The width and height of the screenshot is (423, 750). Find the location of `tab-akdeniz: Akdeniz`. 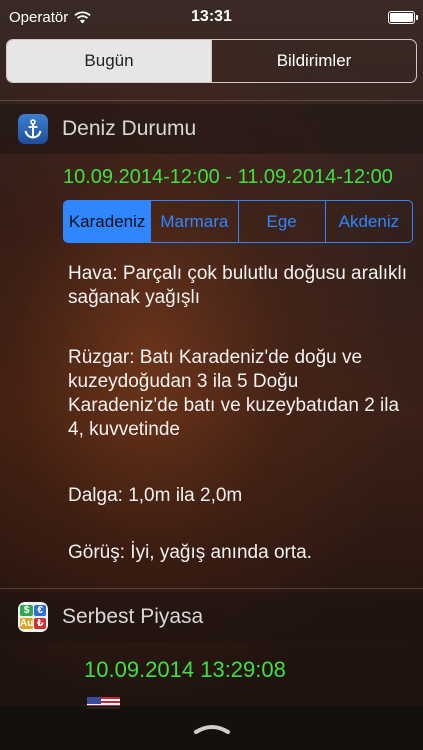

tab-akdeniz: Akdeniz is located at coordinates (368, 221).